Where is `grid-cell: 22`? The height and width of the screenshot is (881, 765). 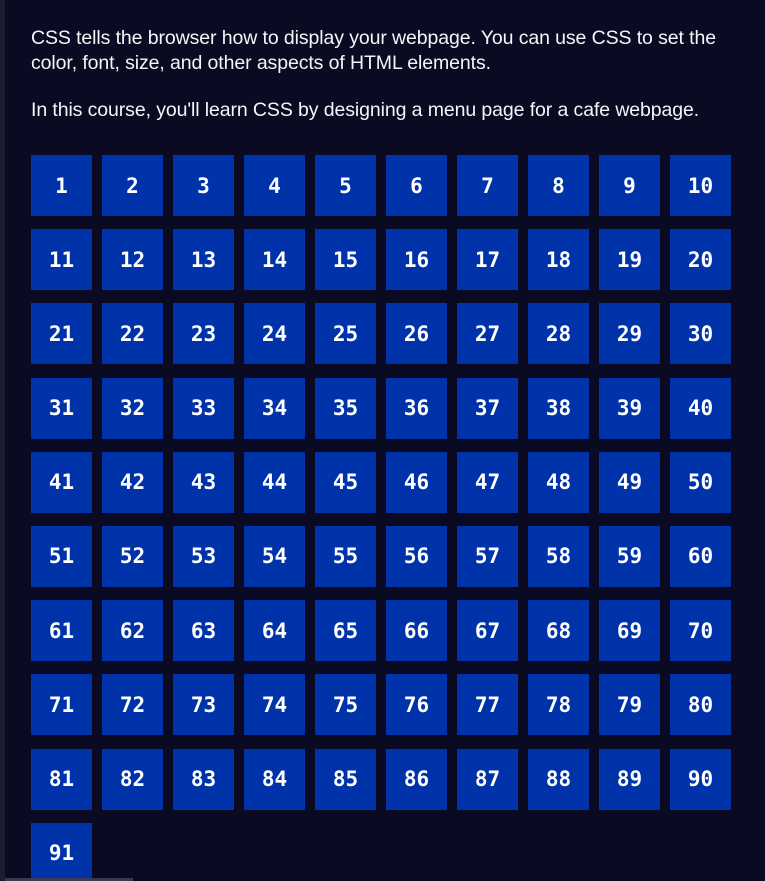
grid-cell: 22 is located at coordinates (132, 334).